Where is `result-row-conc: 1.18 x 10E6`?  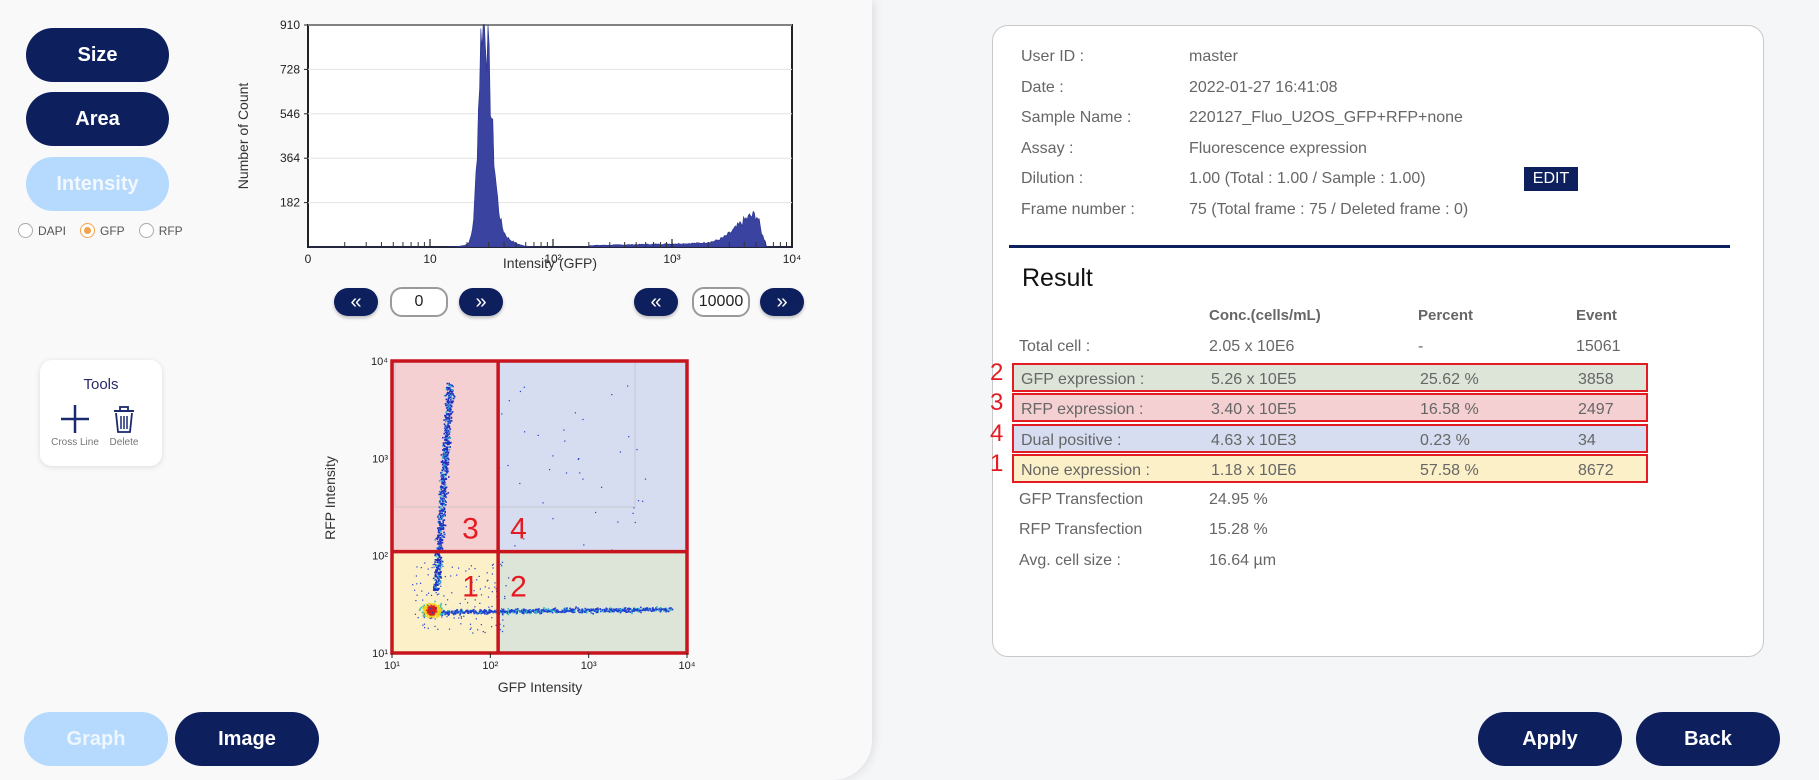 result-row-conc: 1.18 x 10E6 is located at coordinates (1254, 470).